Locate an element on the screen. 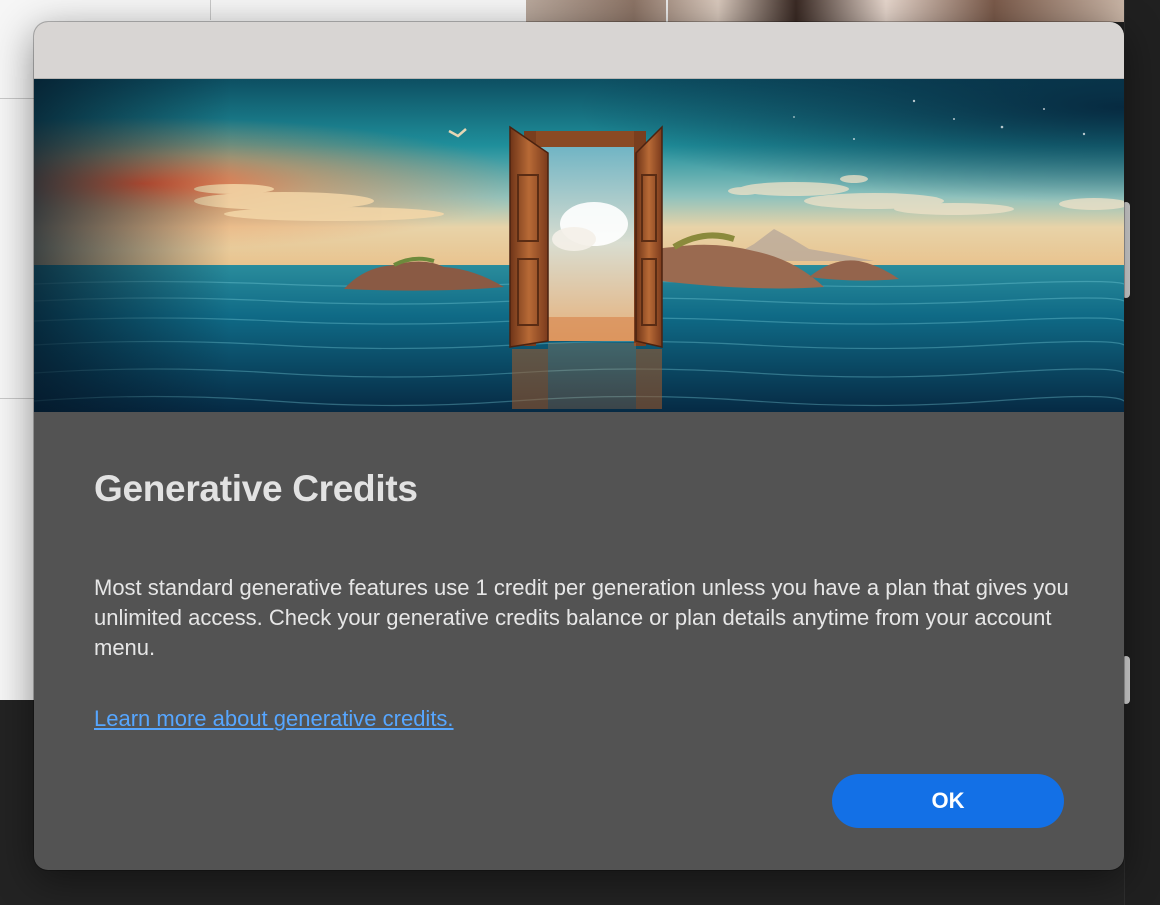 The width and height of the screenshot is (1160, 905). learn-more-link: Learn more about generative credits. is located at coordinates (274, 719).